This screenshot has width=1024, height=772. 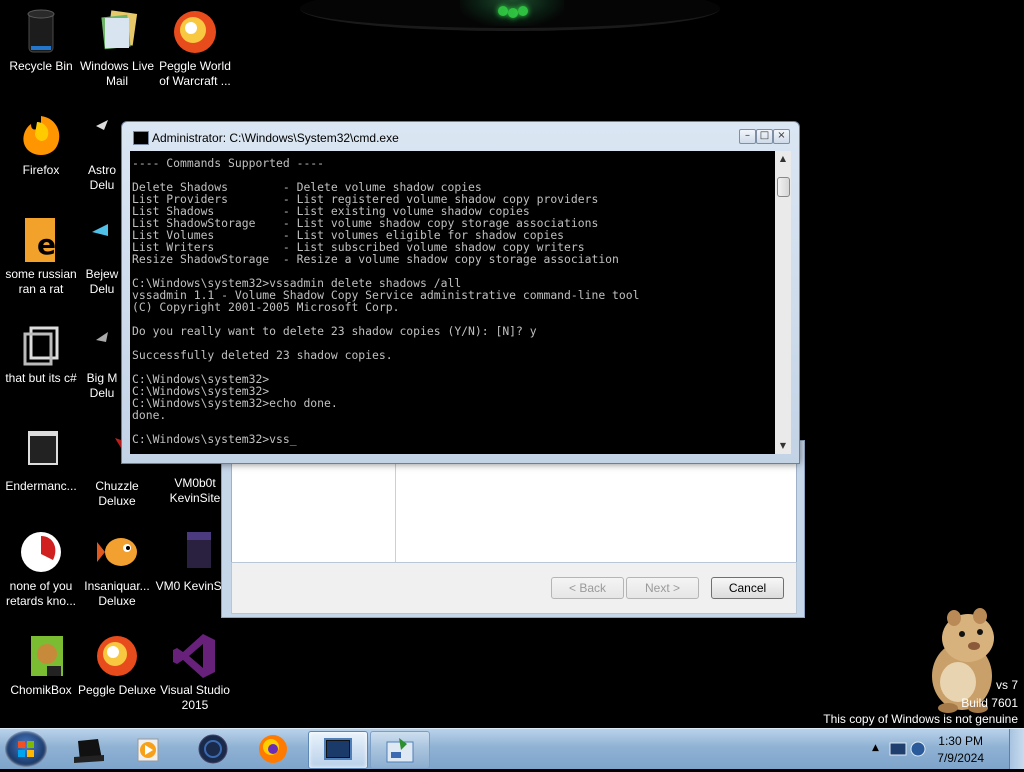 I want to click on app-icon, so click(x=41, y=552).